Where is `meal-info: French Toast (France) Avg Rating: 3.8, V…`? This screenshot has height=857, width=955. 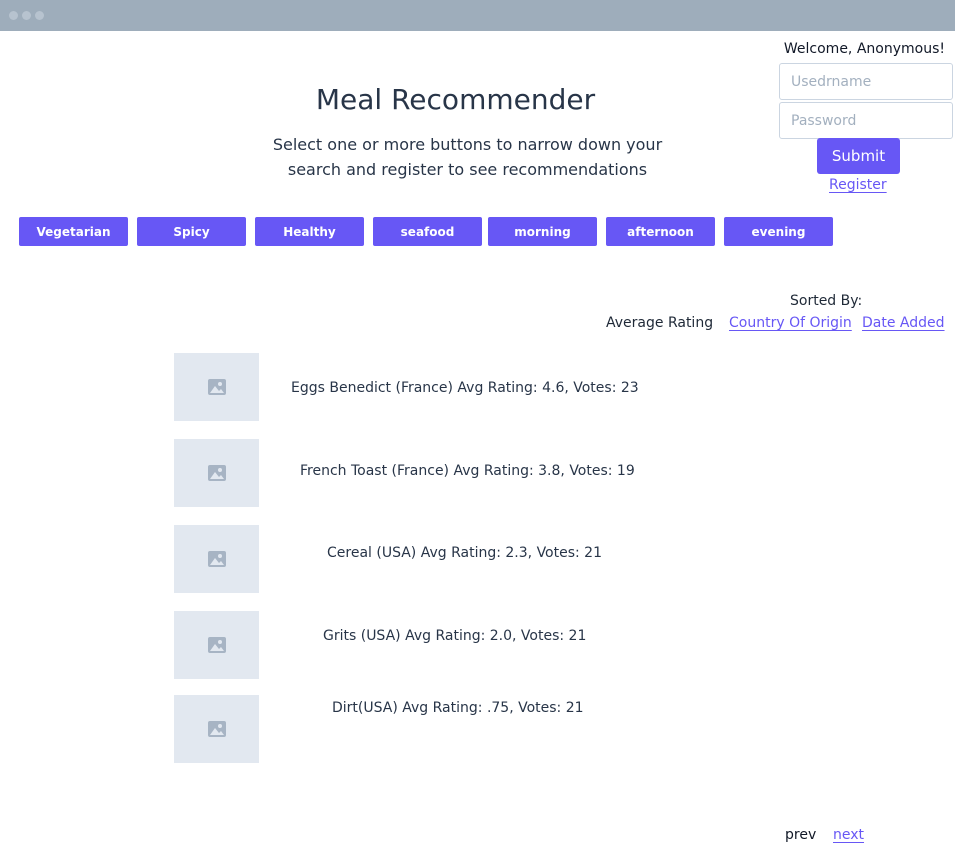
meal-info: French Toast (France) Avg Rating: 3.8, V… is located at coordinates (467, 471).